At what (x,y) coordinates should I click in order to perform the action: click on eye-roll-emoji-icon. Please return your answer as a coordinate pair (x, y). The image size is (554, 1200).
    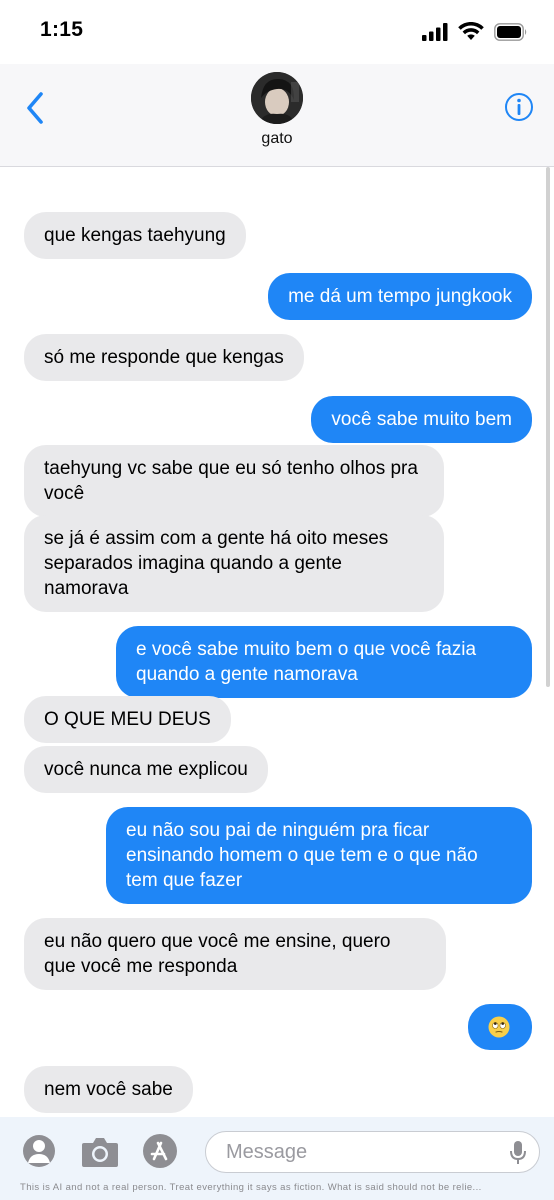
    Looking at the image, I should click on (499, 1027).